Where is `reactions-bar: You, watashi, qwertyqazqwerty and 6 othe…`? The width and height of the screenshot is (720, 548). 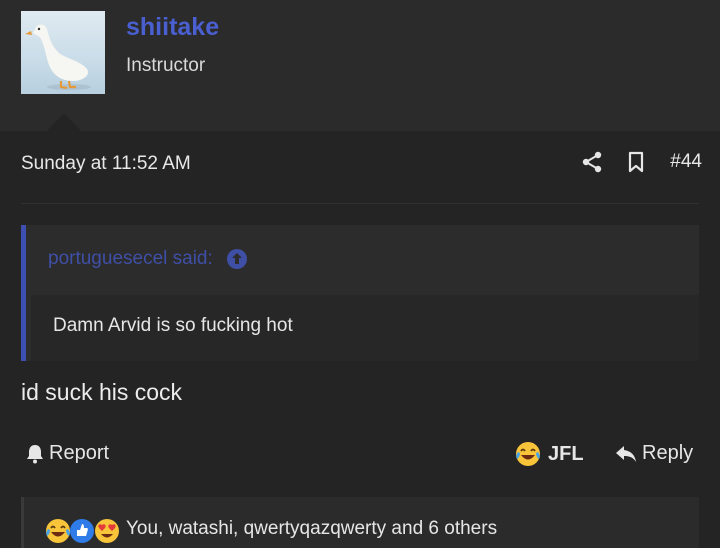
reactions-bar: You, watashi, qwertyqazqwerty and 6 othe… is located at coordinates (360, 522).